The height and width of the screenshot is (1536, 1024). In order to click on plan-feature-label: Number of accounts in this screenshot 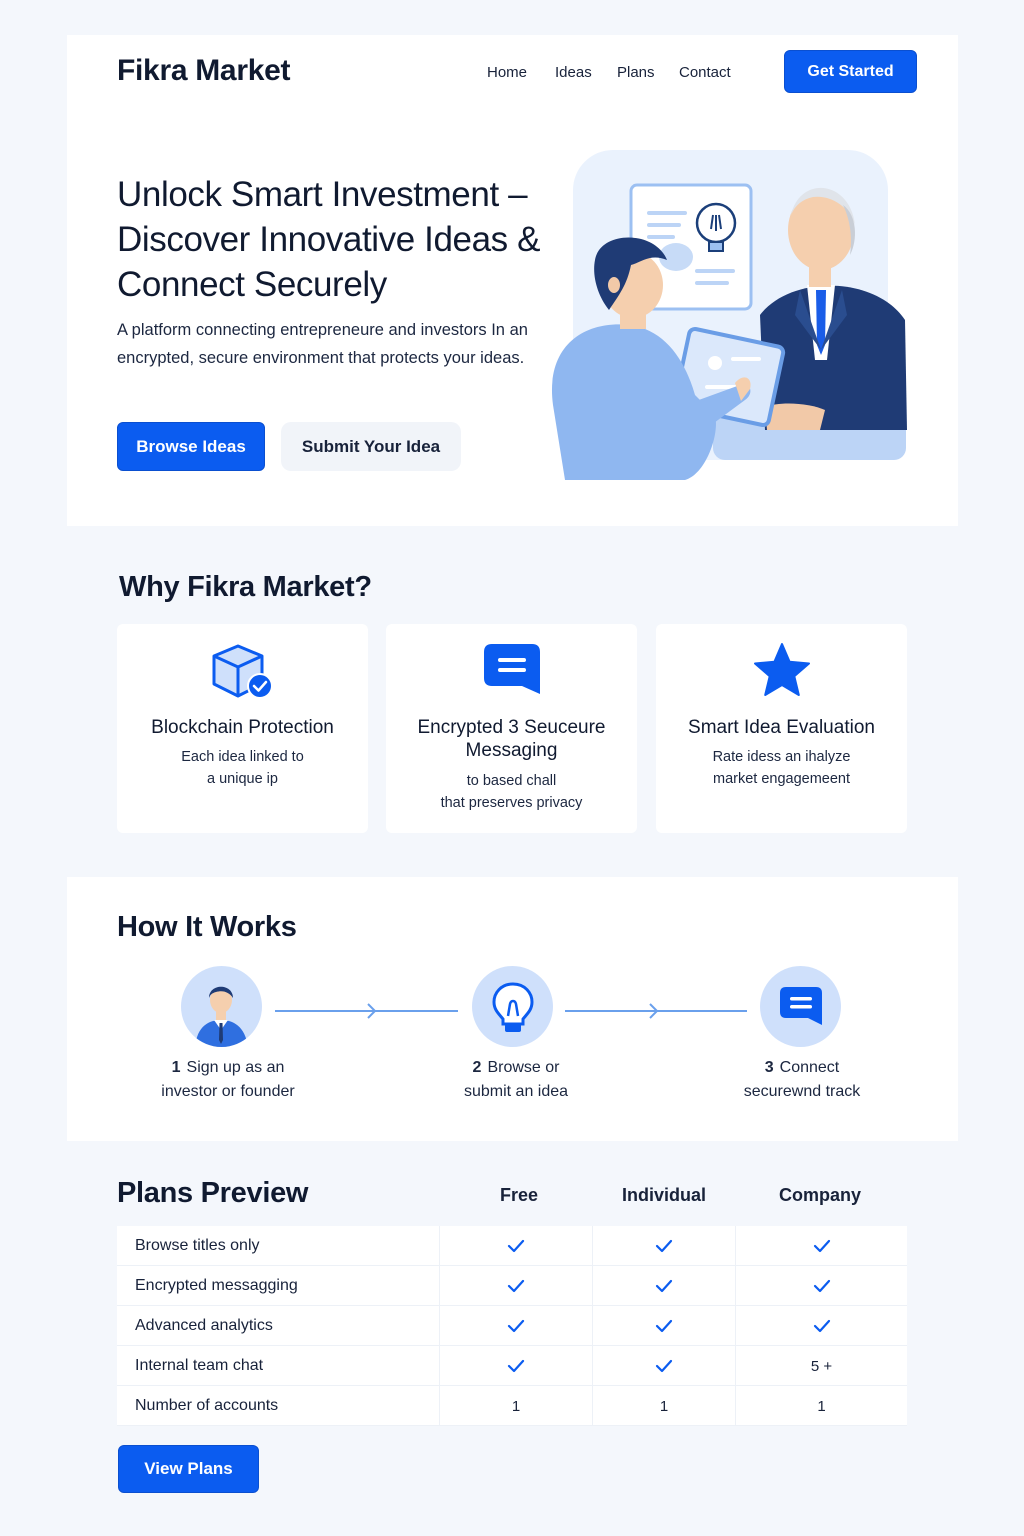, I will do `click(207, 1405)`.